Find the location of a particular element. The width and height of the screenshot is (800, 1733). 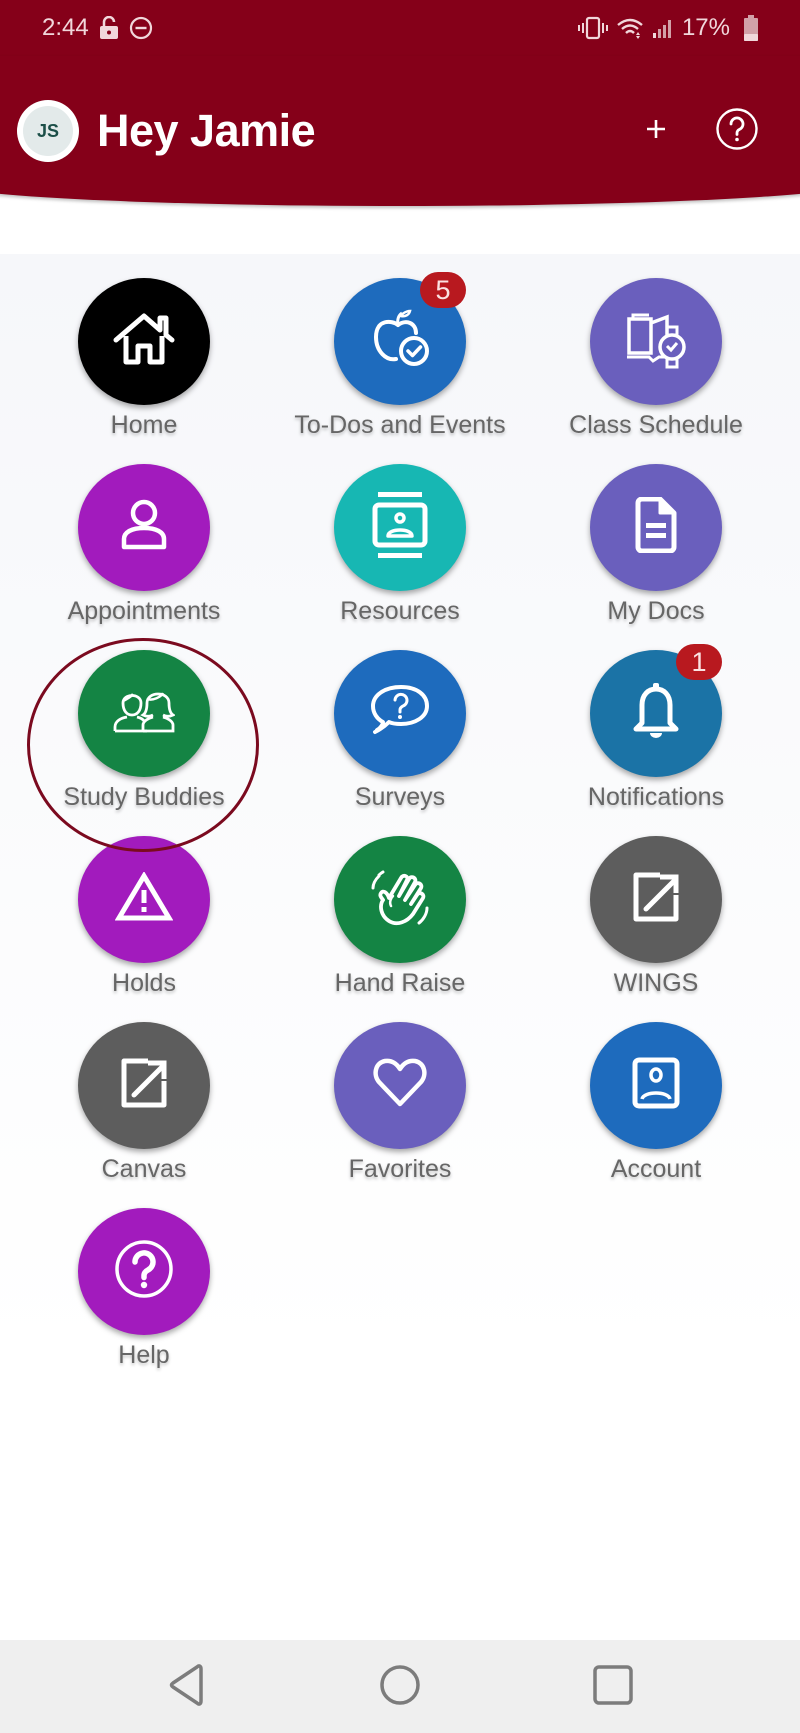

home-circle-icon is located at coordinates (400, 1687).